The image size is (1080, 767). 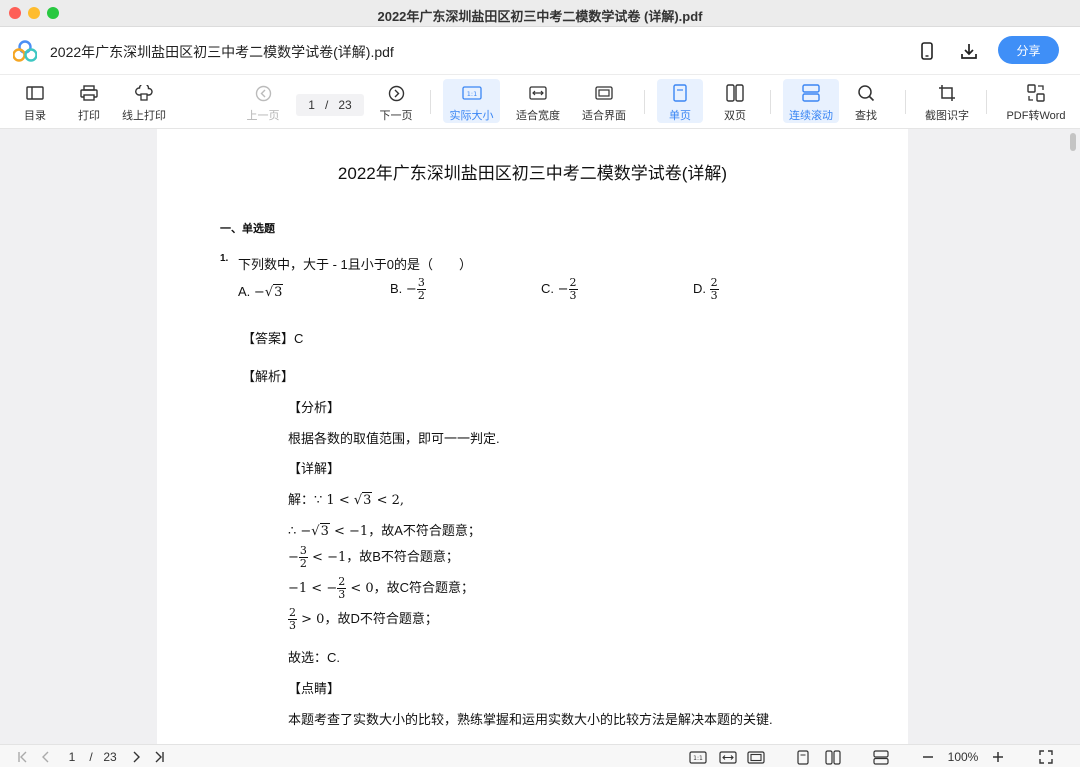 I want to click on page-number-input: 1 / 23, so click(x=330, y=105).